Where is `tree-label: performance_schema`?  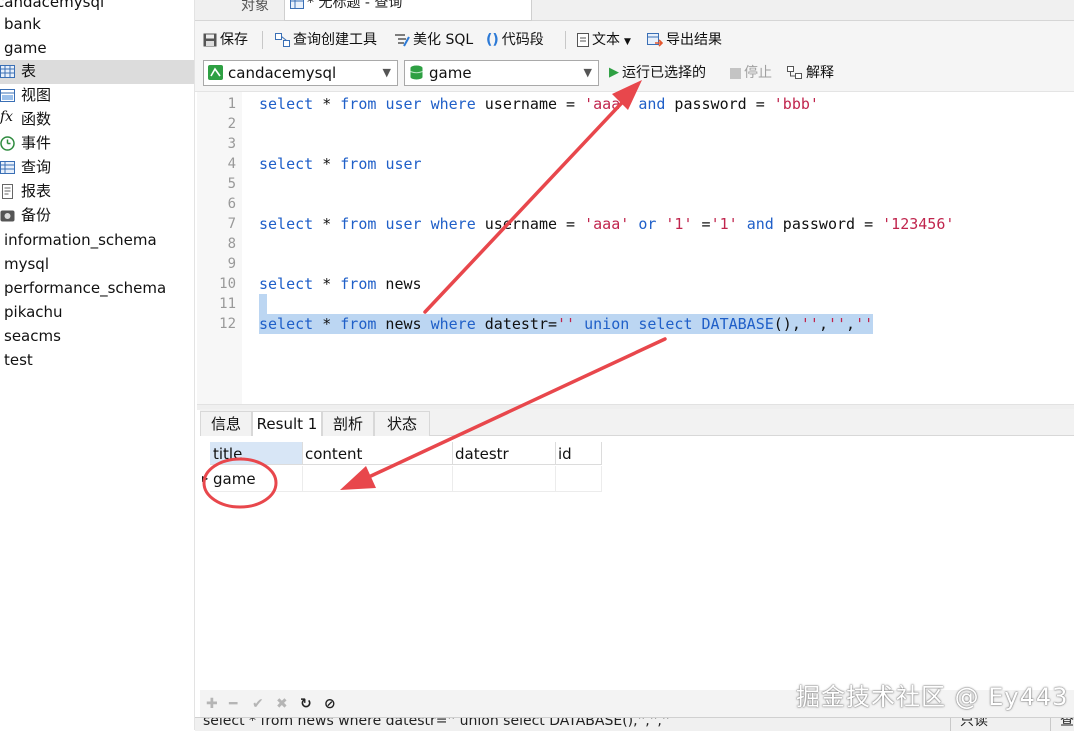
tree-label: performance_schema is located at coordinates (85, 288).